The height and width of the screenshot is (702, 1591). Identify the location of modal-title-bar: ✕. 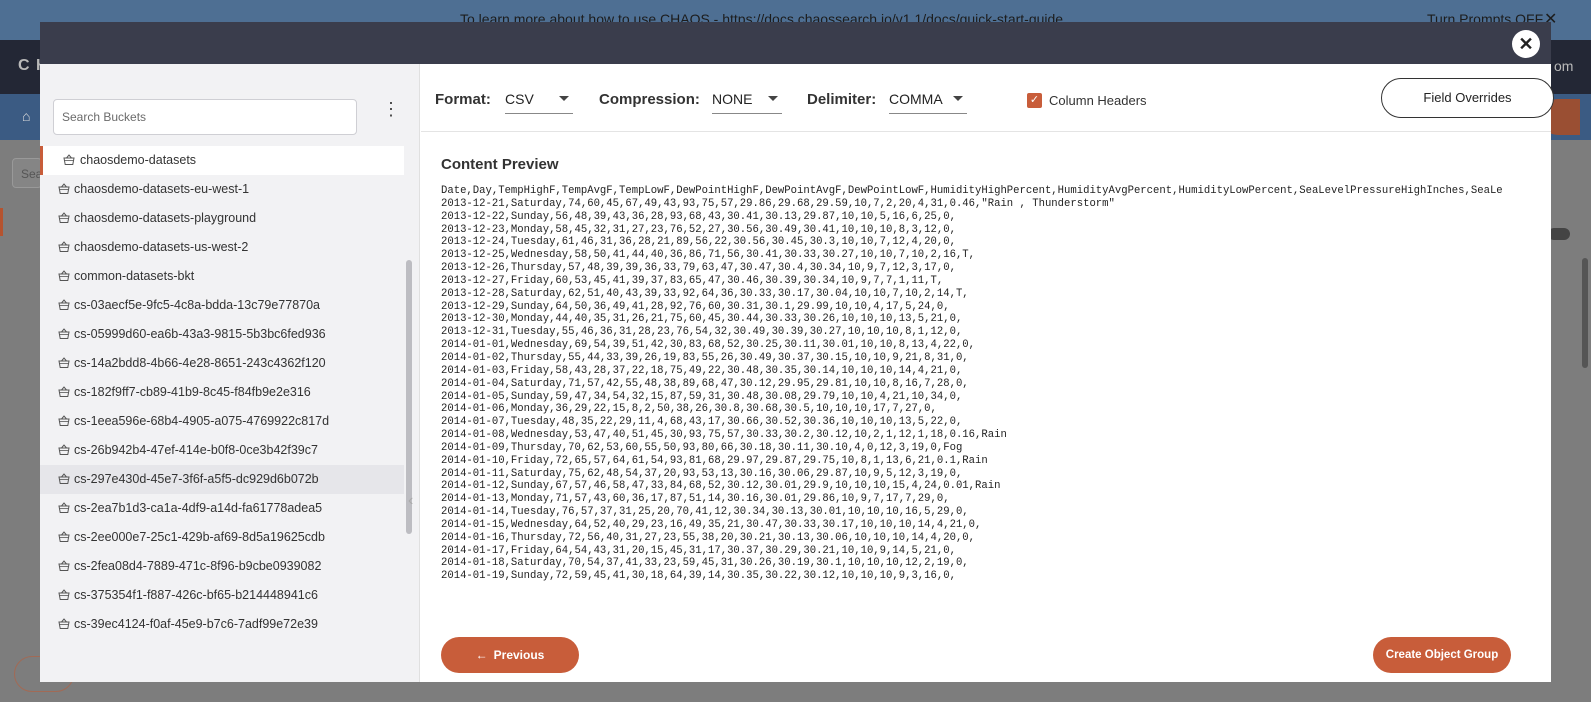
(795, 43).